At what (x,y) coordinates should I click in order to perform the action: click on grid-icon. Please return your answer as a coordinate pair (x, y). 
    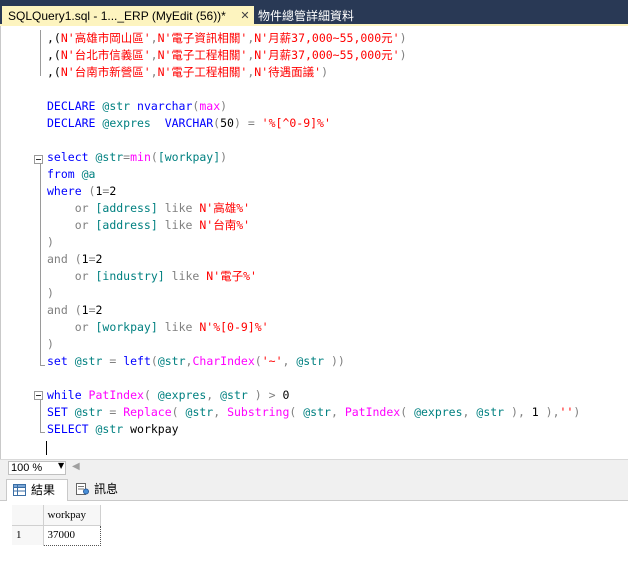
    Looking at the image, I should click on (19, 490).